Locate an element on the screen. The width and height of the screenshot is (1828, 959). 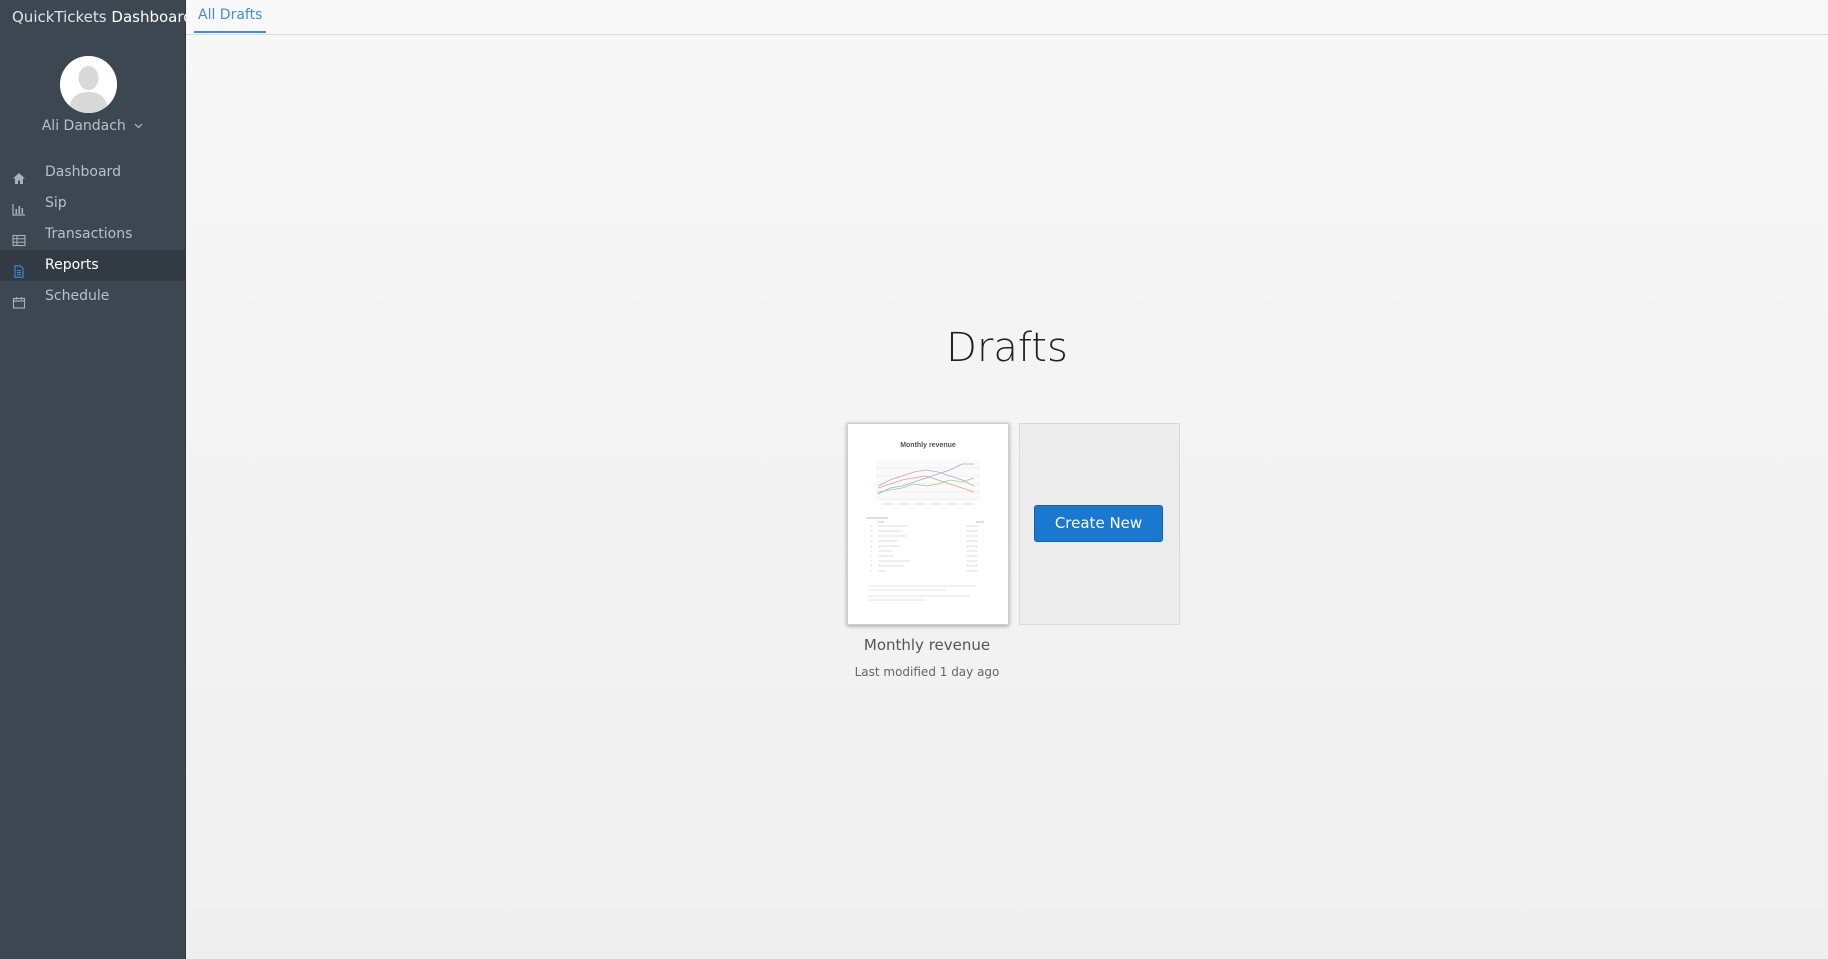
sidebar-item-label: Schedule is located at coordinates (77, 296).